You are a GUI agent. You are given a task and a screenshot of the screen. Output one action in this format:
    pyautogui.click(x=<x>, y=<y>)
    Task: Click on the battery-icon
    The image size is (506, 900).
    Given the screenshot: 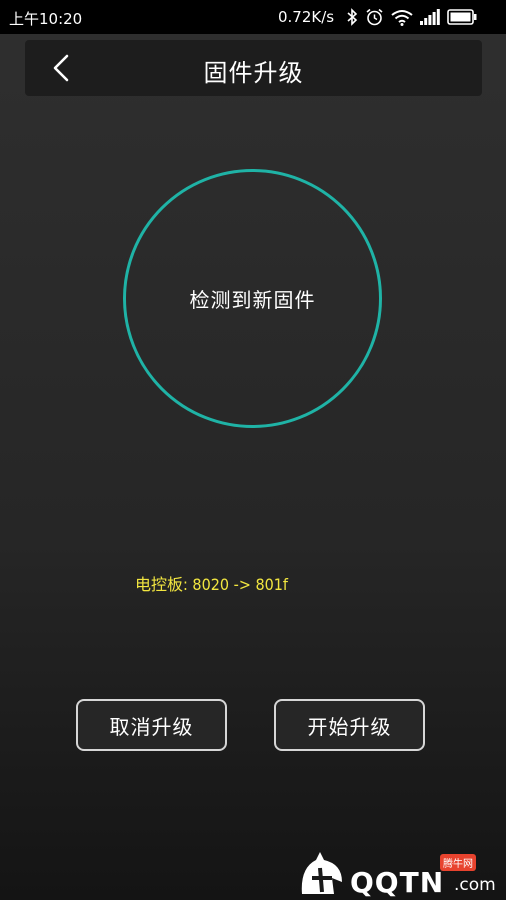 What is the action you would take?
    pyautogui.click(x=462, y=17)
    